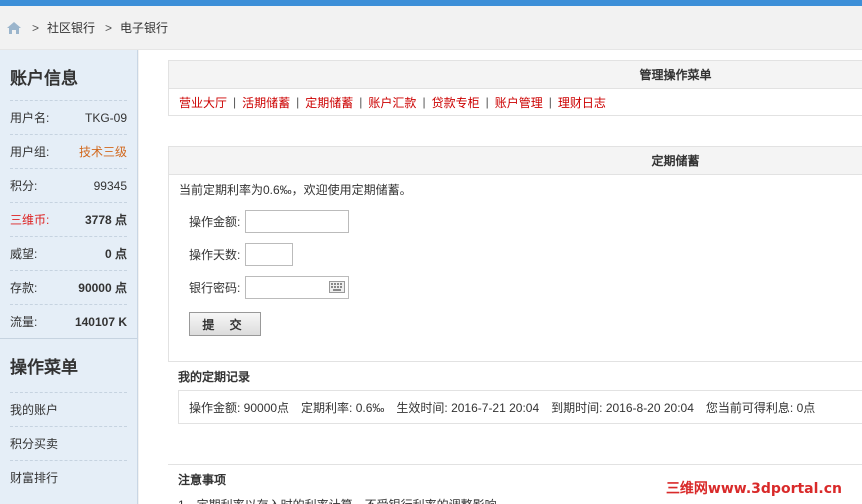 The image size is (862, 504). Describe the element at coordinates (71, 27) in the screenshot. I see `breadcrumb-community-bank: 社区银行` at that location.